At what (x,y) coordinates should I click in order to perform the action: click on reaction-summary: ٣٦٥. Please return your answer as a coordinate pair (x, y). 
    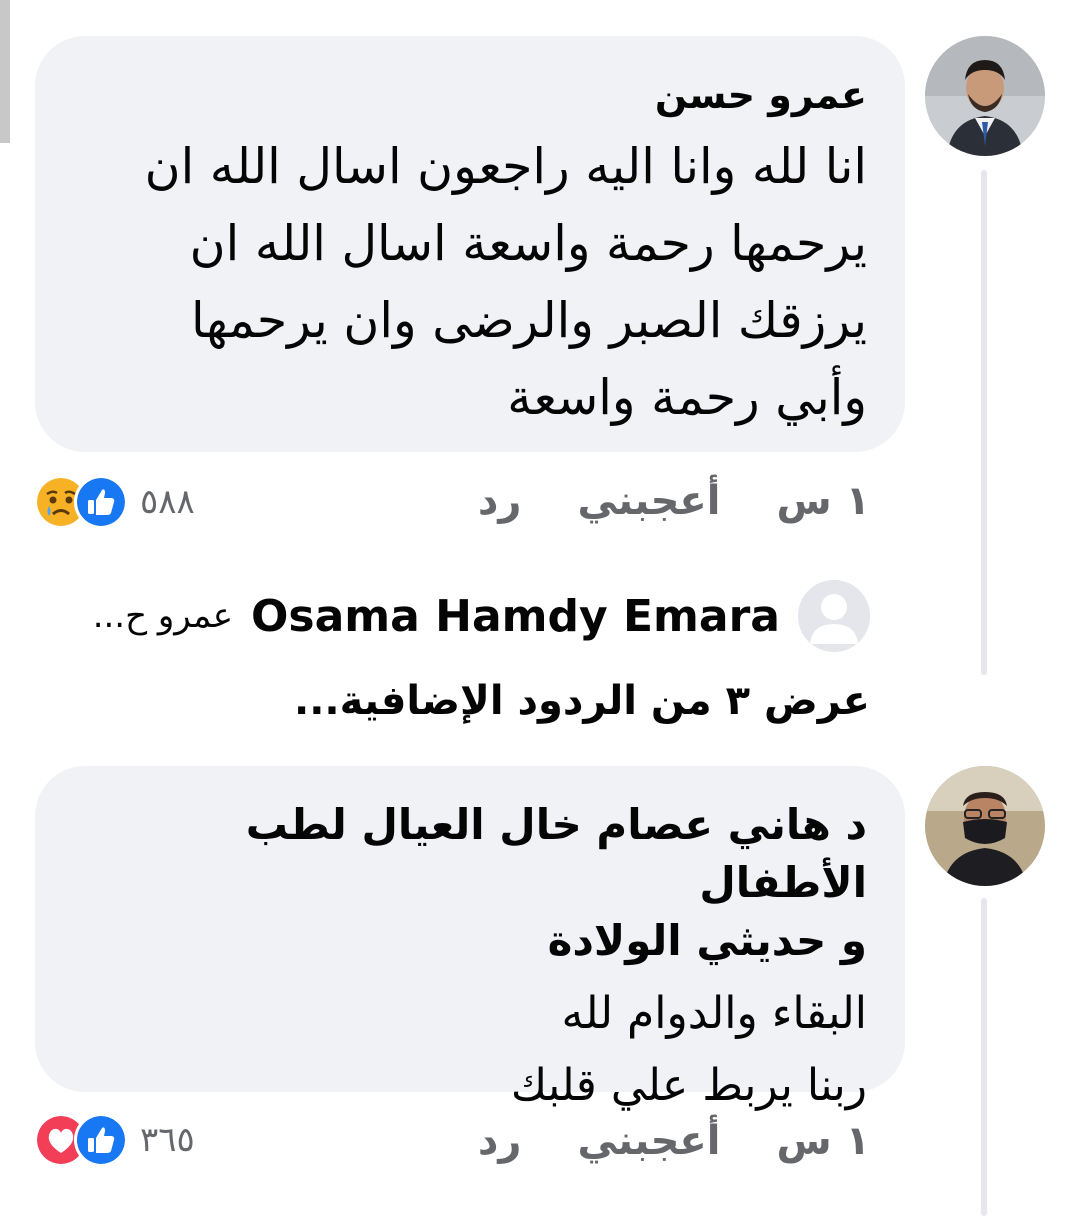
    Looking at the image, I should click on (114, 1140).